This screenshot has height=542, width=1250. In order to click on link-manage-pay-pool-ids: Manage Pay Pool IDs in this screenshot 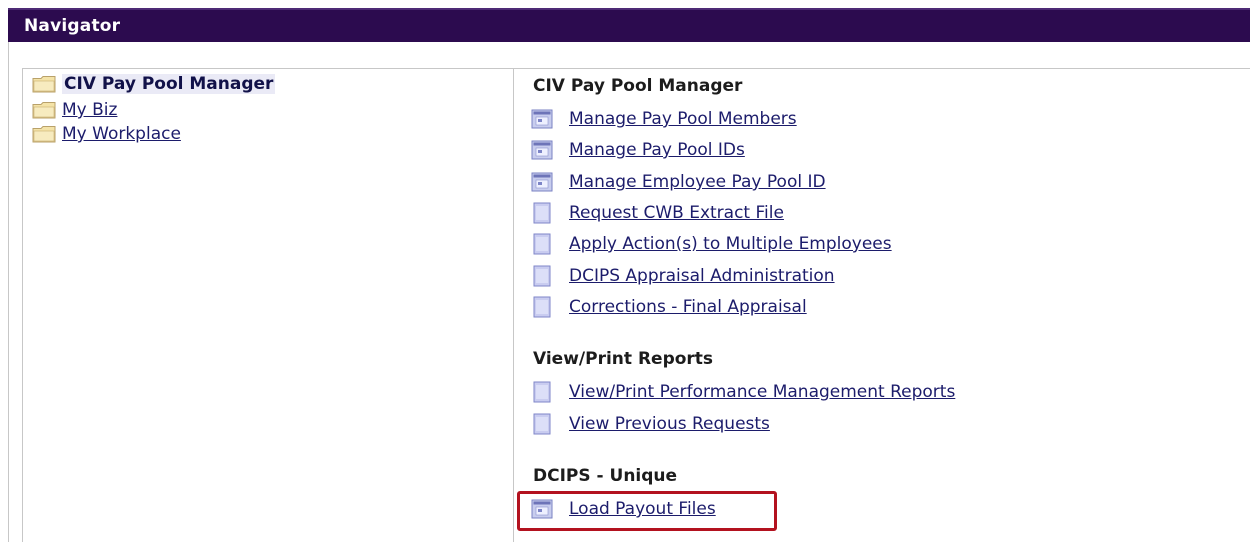, I will do `click(638, 150)`.